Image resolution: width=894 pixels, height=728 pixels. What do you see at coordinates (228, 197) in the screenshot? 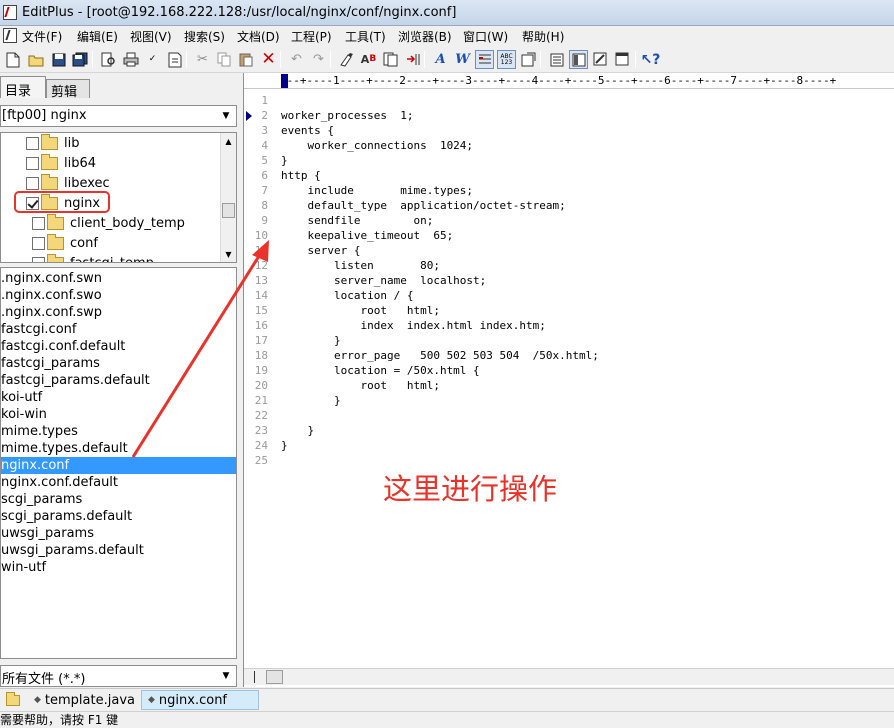
I see `tree-scrollbar: ▲ ▼` at bounding box center [228, 197].